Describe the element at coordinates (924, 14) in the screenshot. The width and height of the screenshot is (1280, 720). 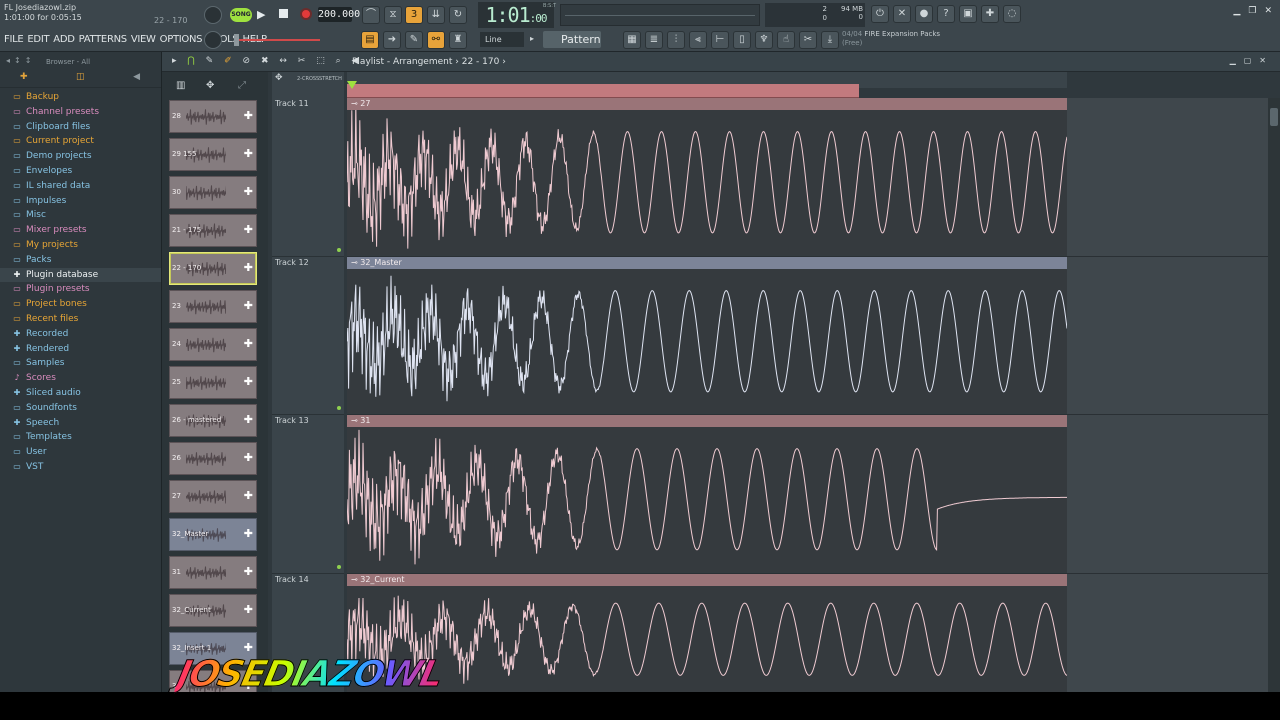
I see `mic-icon: ●` at that location.